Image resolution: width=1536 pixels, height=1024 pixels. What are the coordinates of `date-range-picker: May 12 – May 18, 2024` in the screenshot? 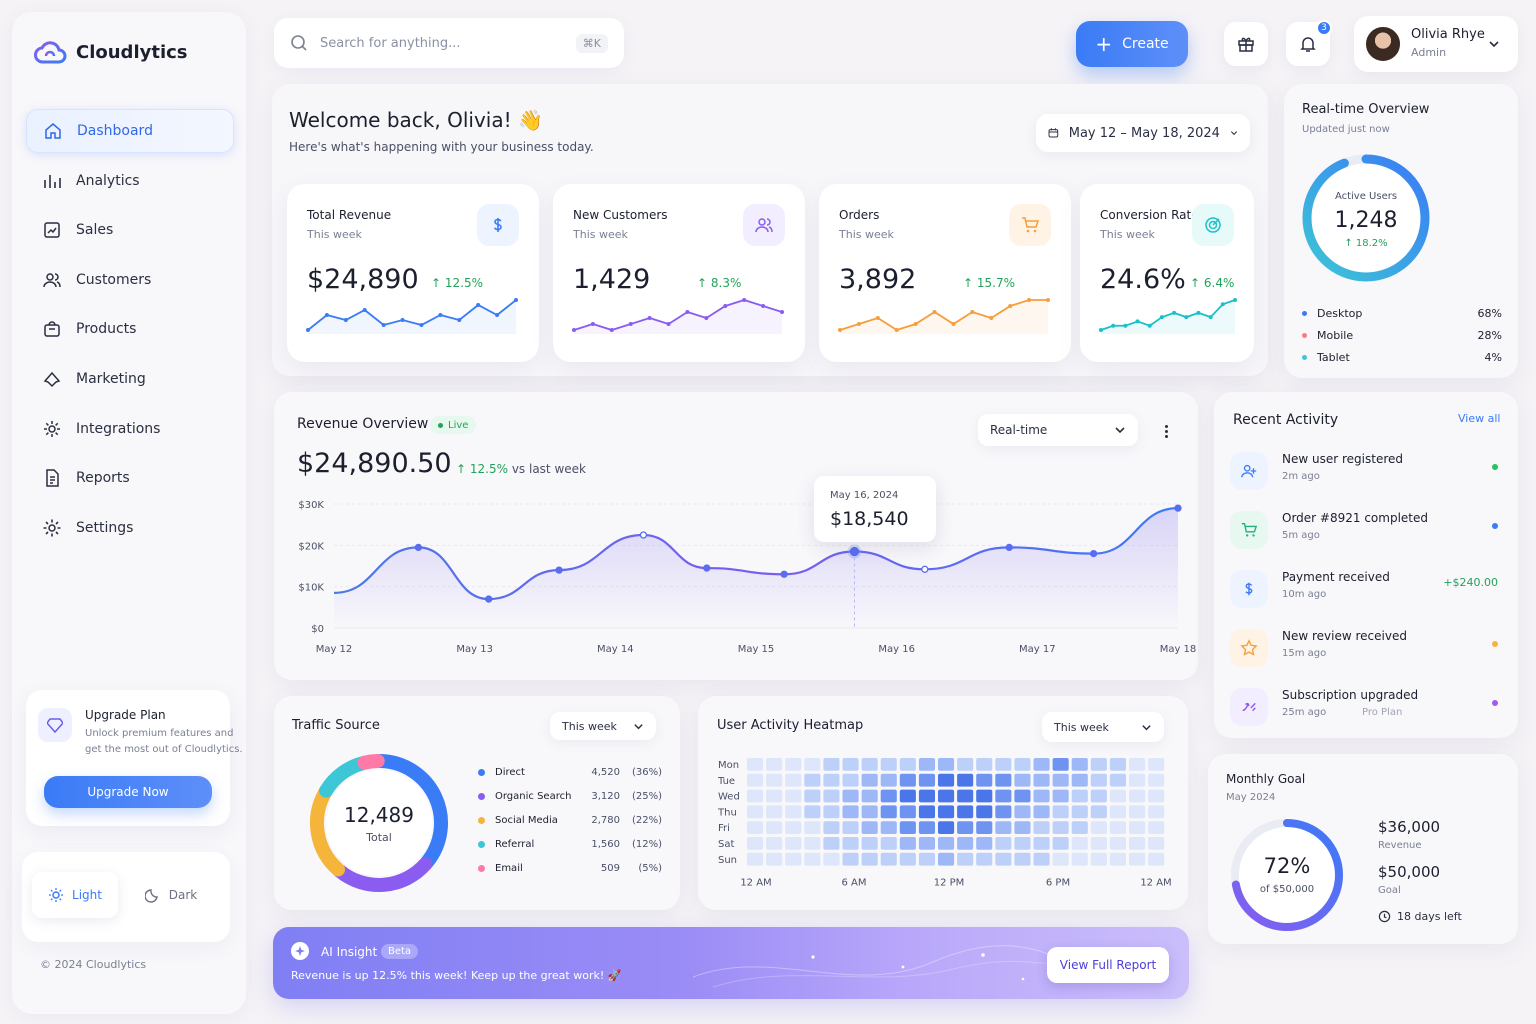 It's located at (1143, 133).